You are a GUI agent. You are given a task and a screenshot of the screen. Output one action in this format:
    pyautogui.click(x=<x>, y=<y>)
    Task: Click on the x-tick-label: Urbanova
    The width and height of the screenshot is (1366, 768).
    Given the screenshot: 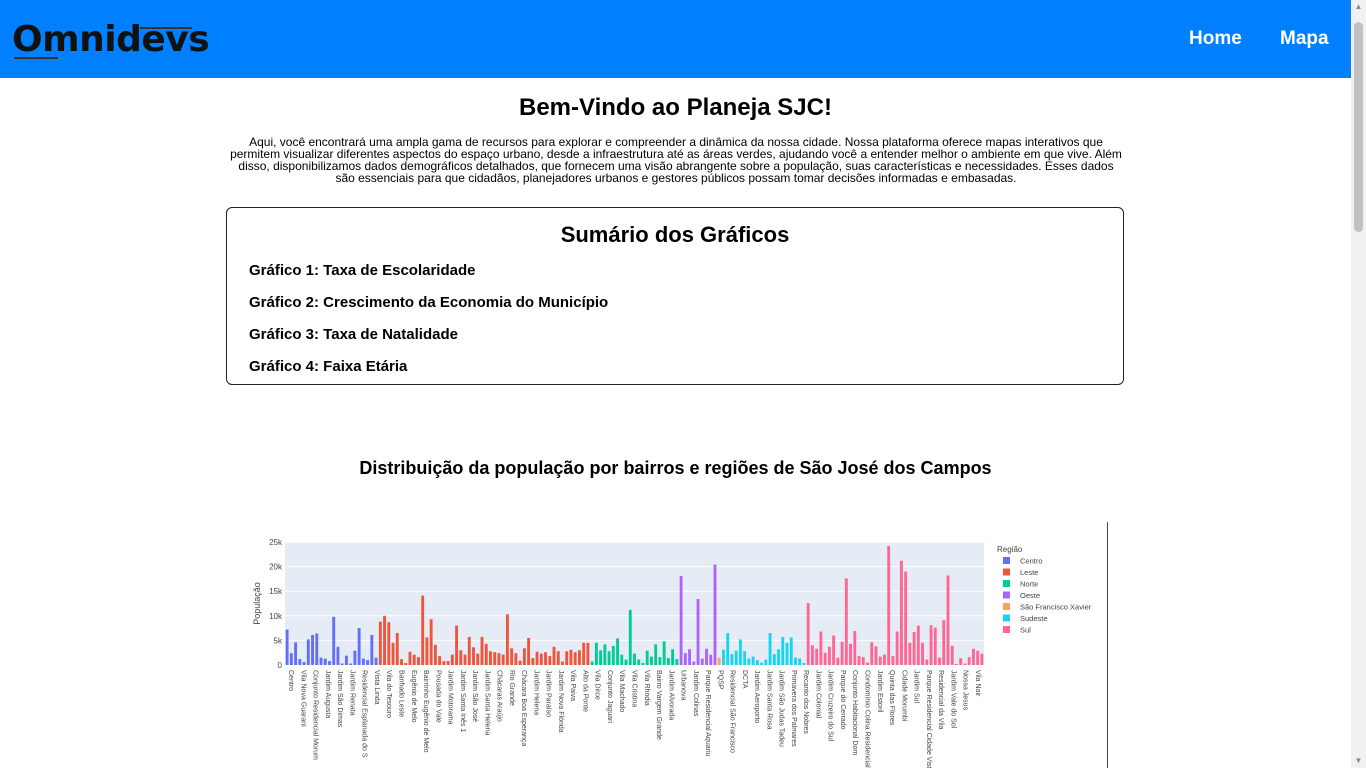 What is the action you would take?
    pyautogui.click(x=683, y=685)
    